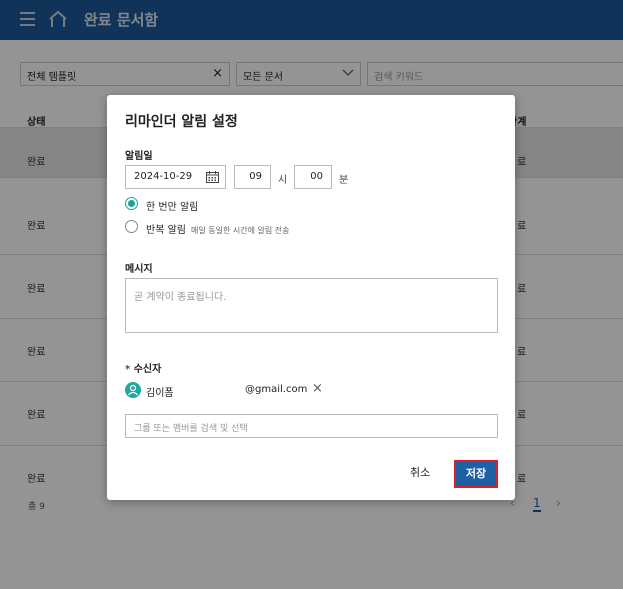 The width and height of the screenshot is (623, 589). What do you see at coordinates (311, 305) in the screenshot?
I see `message-textarea: 곧 계약이 종료됩니다.` at bounding box center [311, 305].